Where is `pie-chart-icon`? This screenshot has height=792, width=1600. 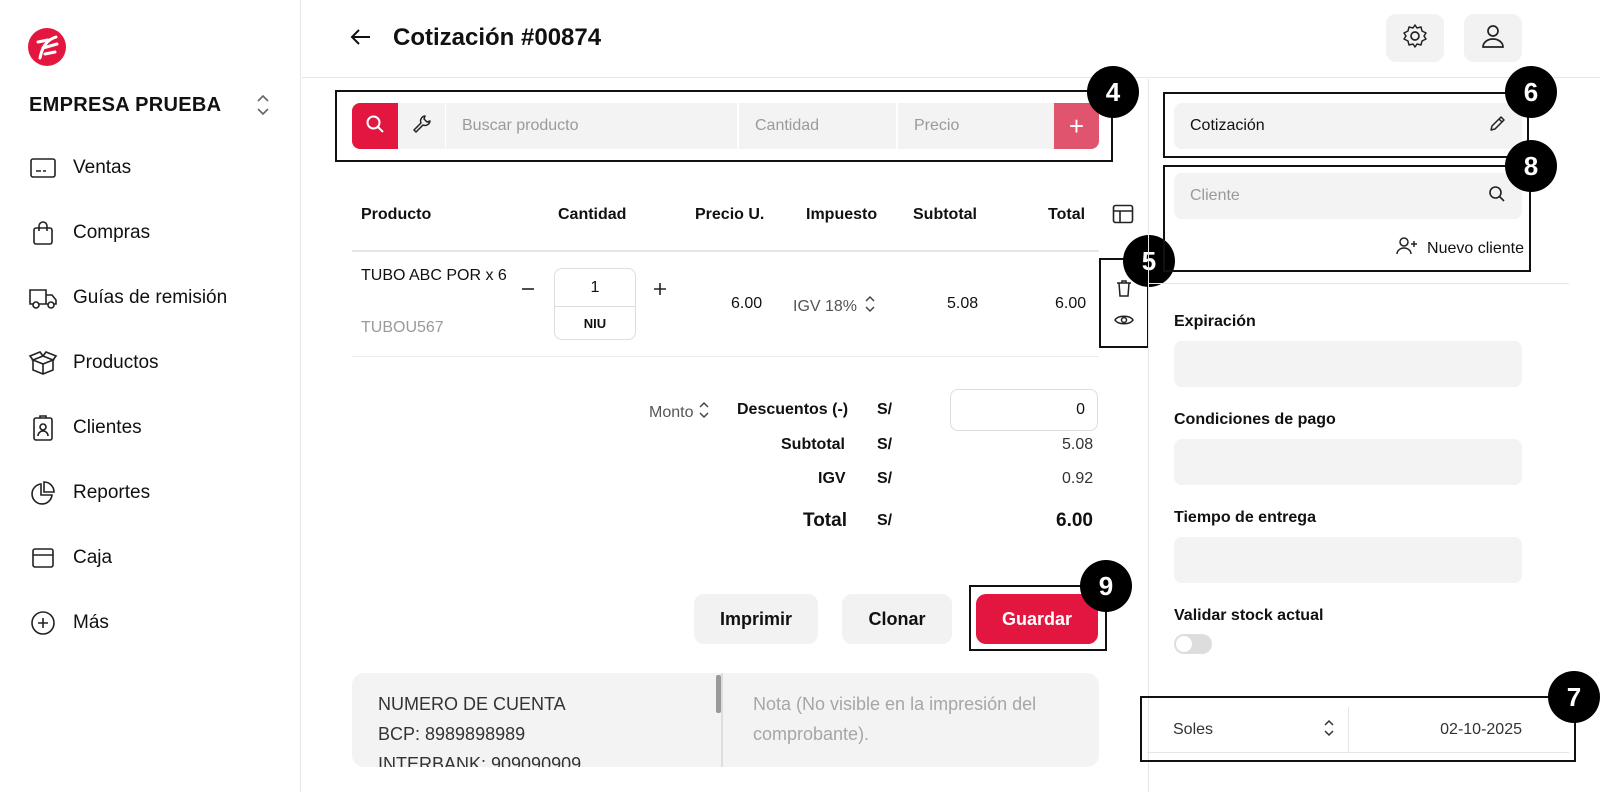 pie-chart-icon is located at coordinates (43, 493).